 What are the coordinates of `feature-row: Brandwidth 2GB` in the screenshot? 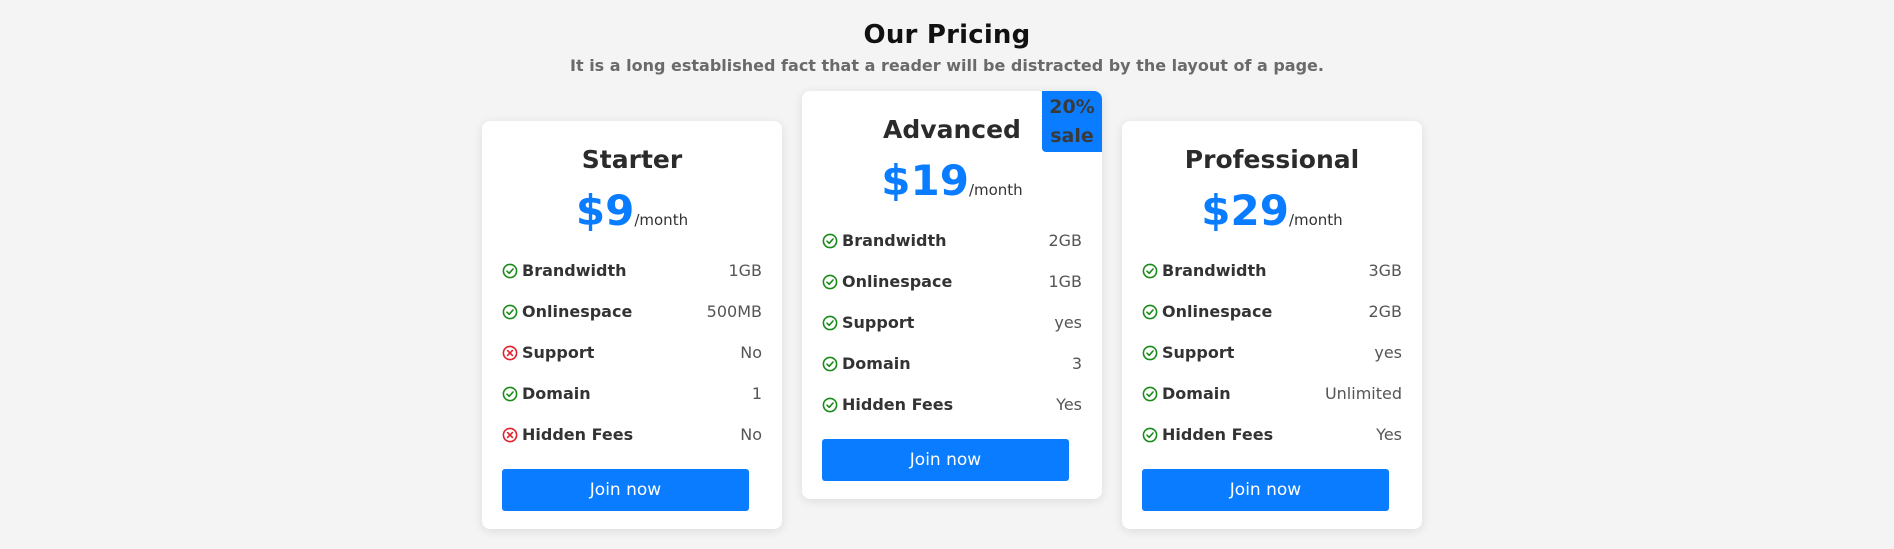 It's located at (952, 240).